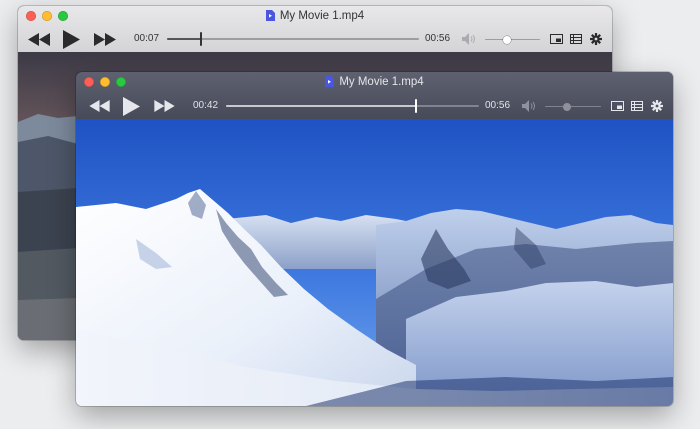  I want to click on playback-controls: 00:07 00:56, so click(315, 39).